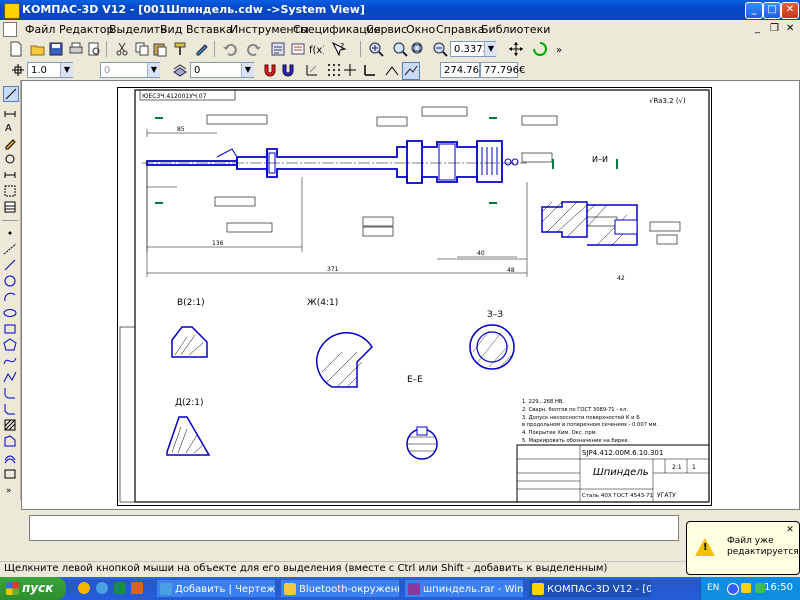 The width and height of the screenshot is (800, 600). I want to click on document-icon, so click(10, 29).